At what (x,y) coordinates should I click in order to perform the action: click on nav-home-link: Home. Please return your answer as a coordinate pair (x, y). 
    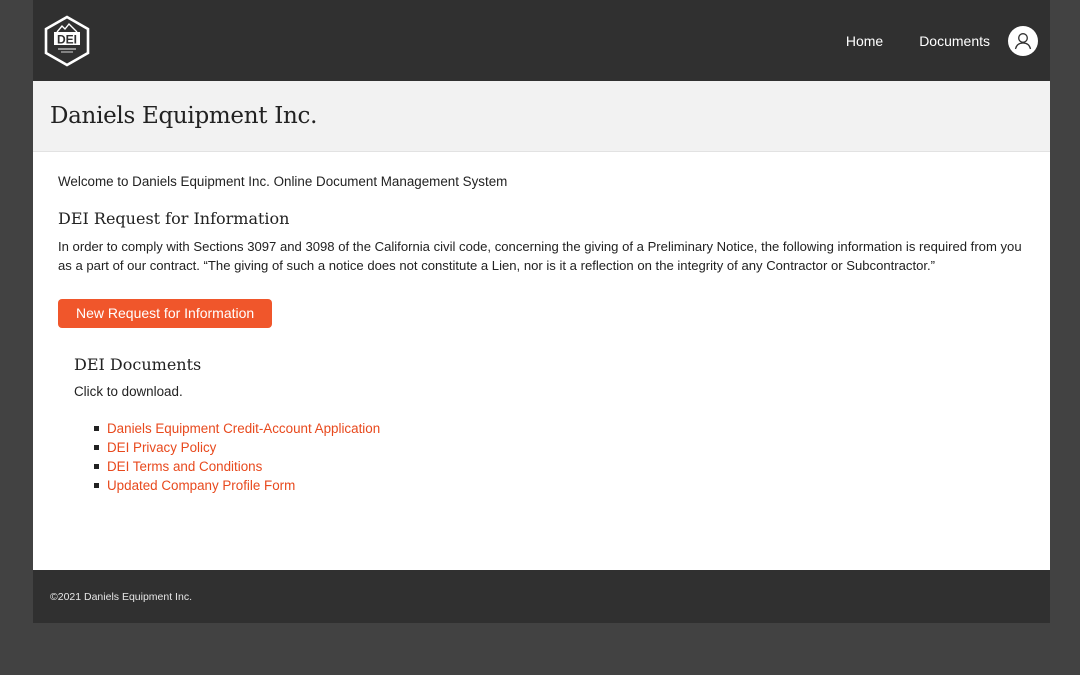
    Looking at the image, I should click on (864, 41).